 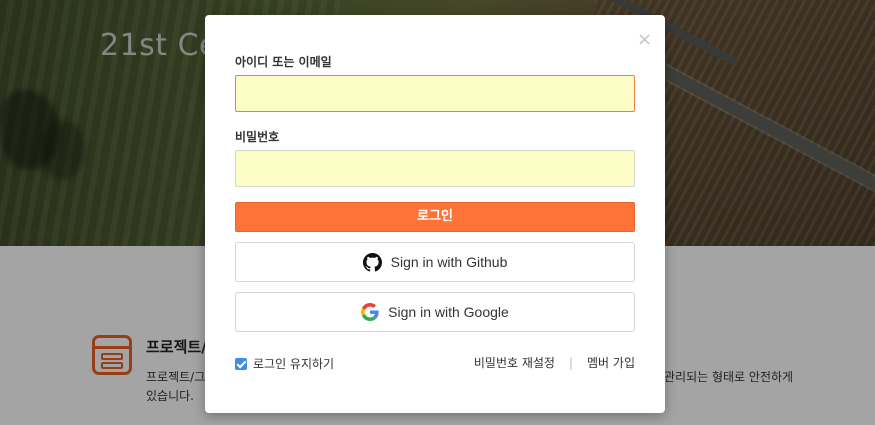 I want to click on login-button: 로그인, so click(x=435, y=217).